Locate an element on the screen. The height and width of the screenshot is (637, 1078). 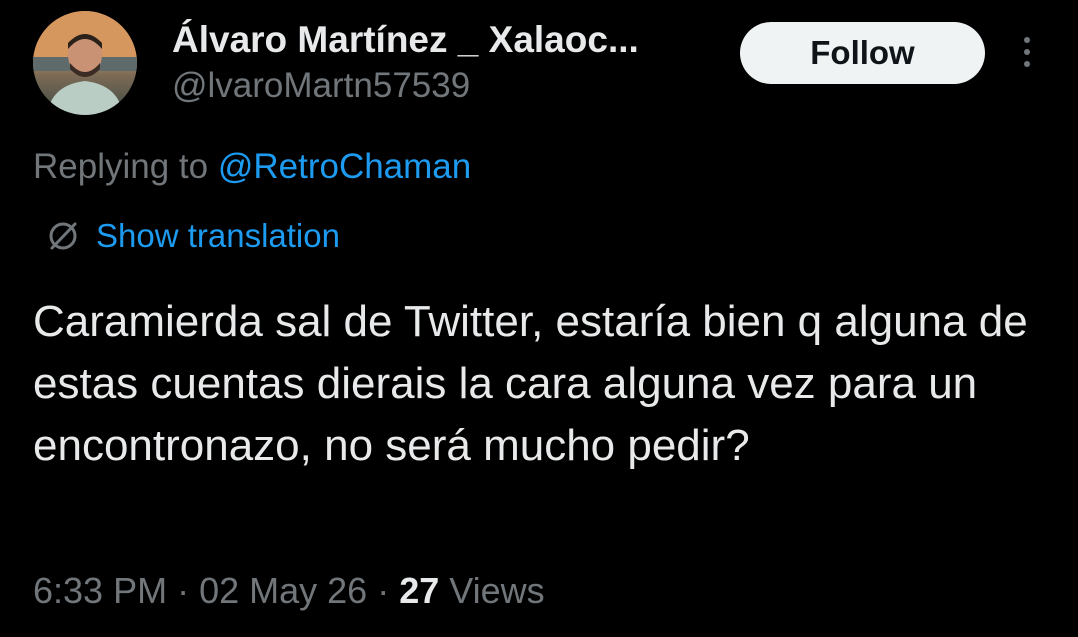
replying-prefix: Replying to is located at coordinates (125, 166).